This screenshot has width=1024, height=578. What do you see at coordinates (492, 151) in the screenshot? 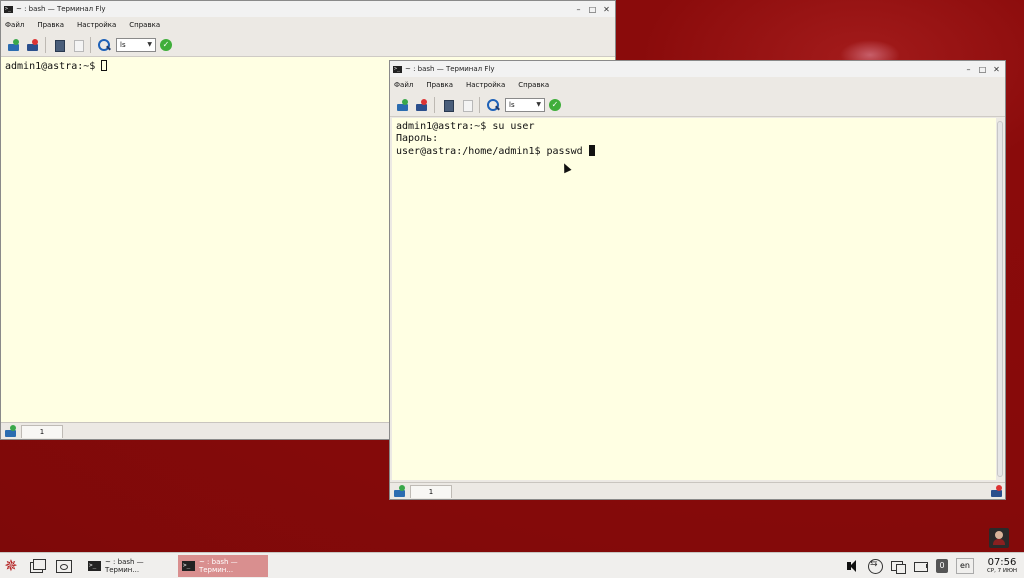
I see `terminal-line: user@astra:/home/admin1$ passwd` at bounding box center [492, 151].